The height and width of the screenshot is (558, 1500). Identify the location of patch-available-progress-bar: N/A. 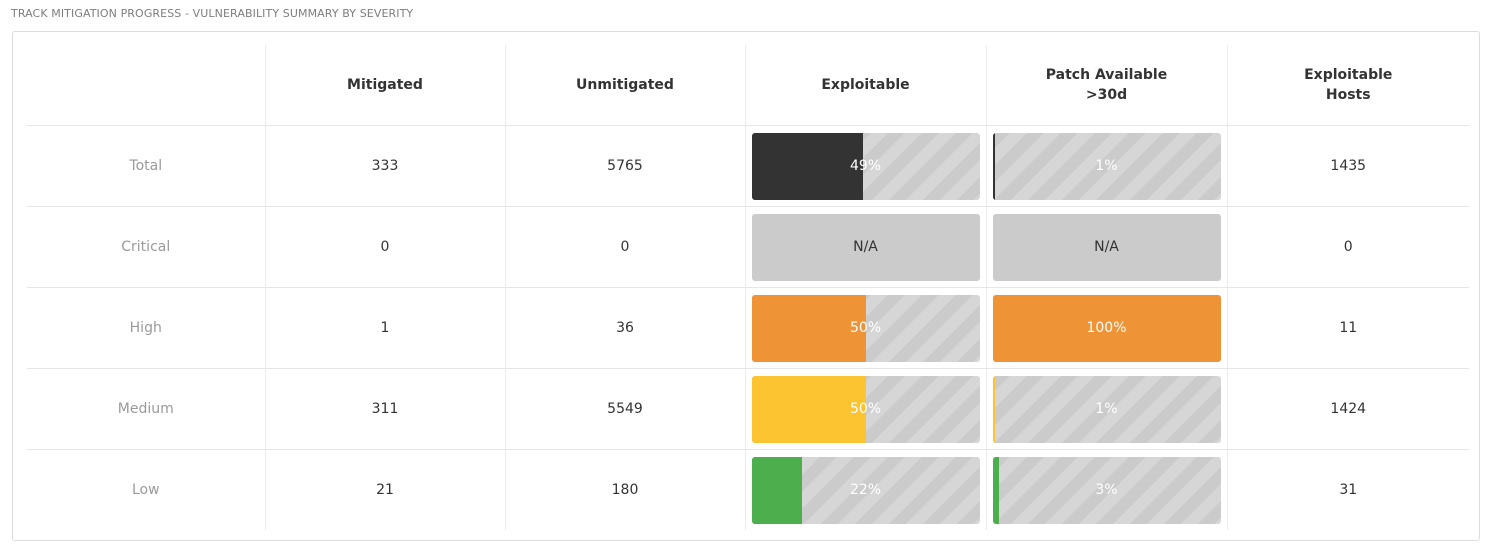
(1106, 247).